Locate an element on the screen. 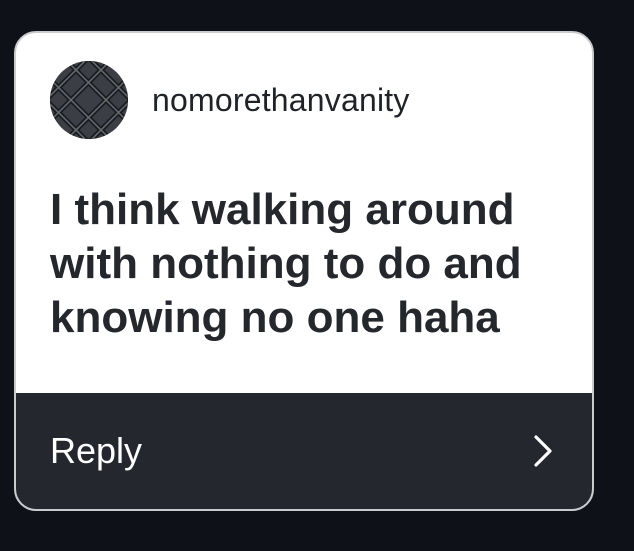  post-header: nomorethanvanity is located at coordinates (230, 100).